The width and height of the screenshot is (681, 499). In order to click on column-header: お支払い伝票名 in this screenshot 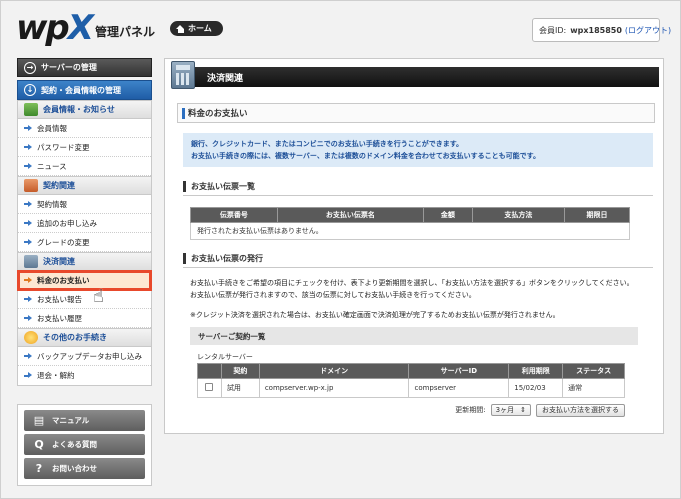, I will do `click(350, 215)`.